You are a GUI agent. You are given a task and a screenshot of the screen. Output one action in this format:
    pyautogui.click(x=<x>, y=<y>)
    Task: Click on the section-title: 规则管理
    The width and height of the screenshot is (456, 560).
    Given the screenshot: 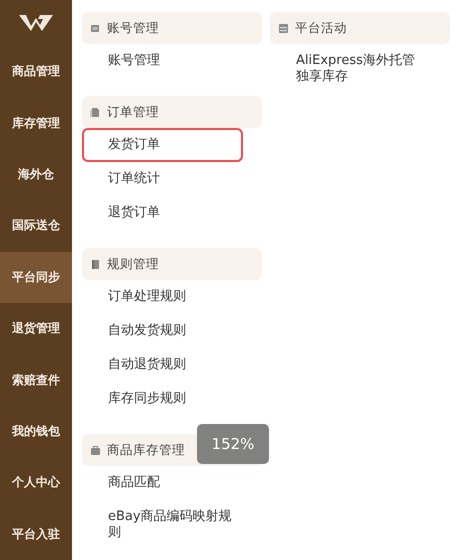 What is the action you would take?
    pyautogui.click(x=133, y=264)
    